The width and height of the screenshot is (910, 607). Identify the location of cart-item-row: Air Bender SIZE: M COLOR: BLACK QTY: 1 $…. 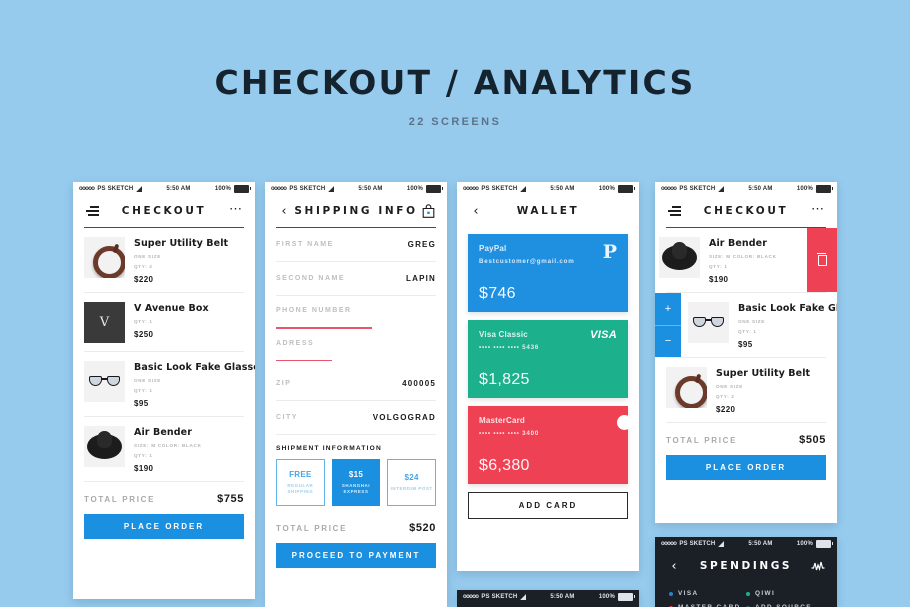
(164, 449).